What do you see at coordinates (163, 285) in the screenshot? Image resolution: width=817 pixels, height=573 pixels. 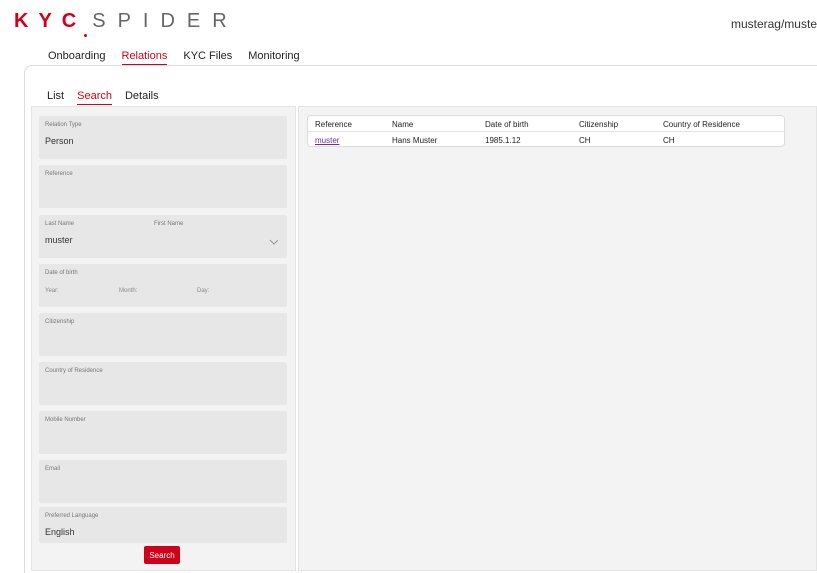 I see `date-of-birth-field: Date of birth Year: Month: Day:` at bounding box center [163, 285].